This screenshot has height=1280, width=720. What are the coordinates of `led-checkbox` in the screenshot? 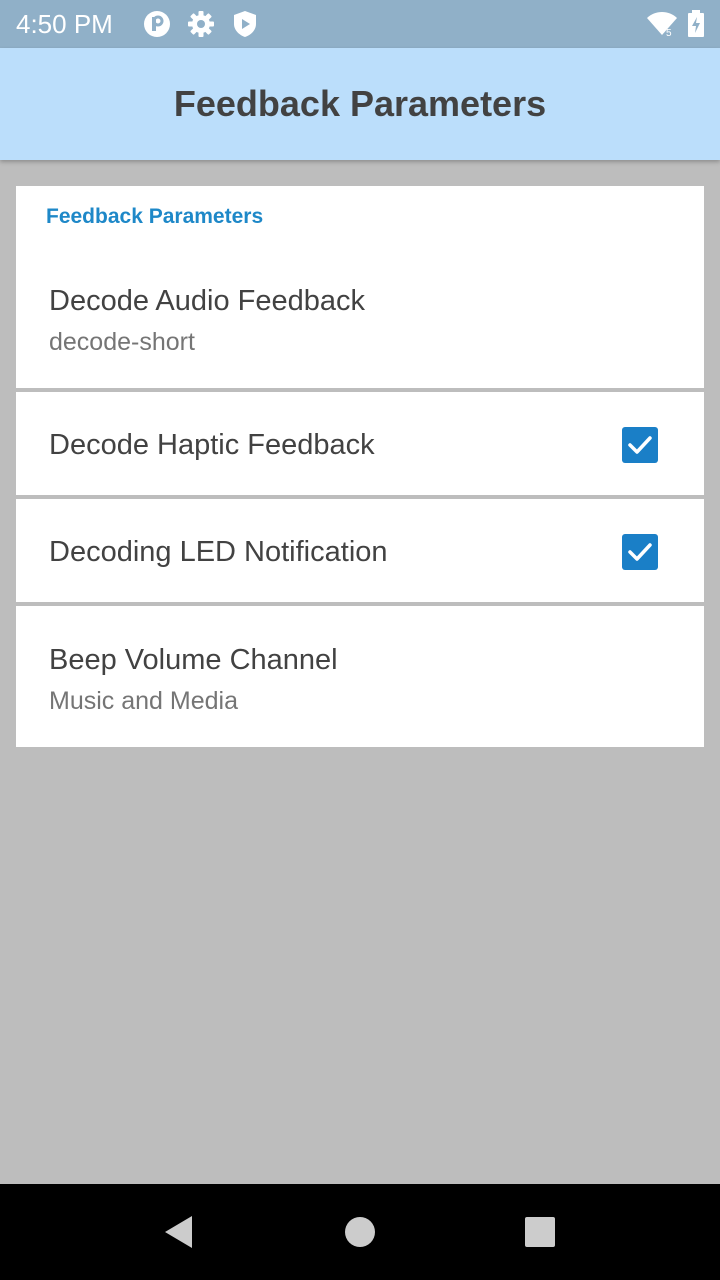 It's located at (640, 552).